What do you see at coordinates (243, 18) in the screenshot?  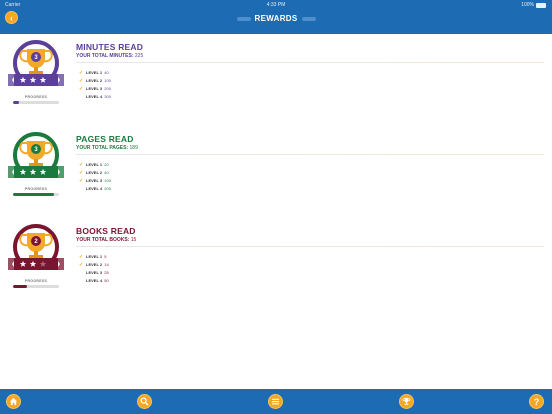 I see `title-ornament-left` at bounding box center [243, 18].